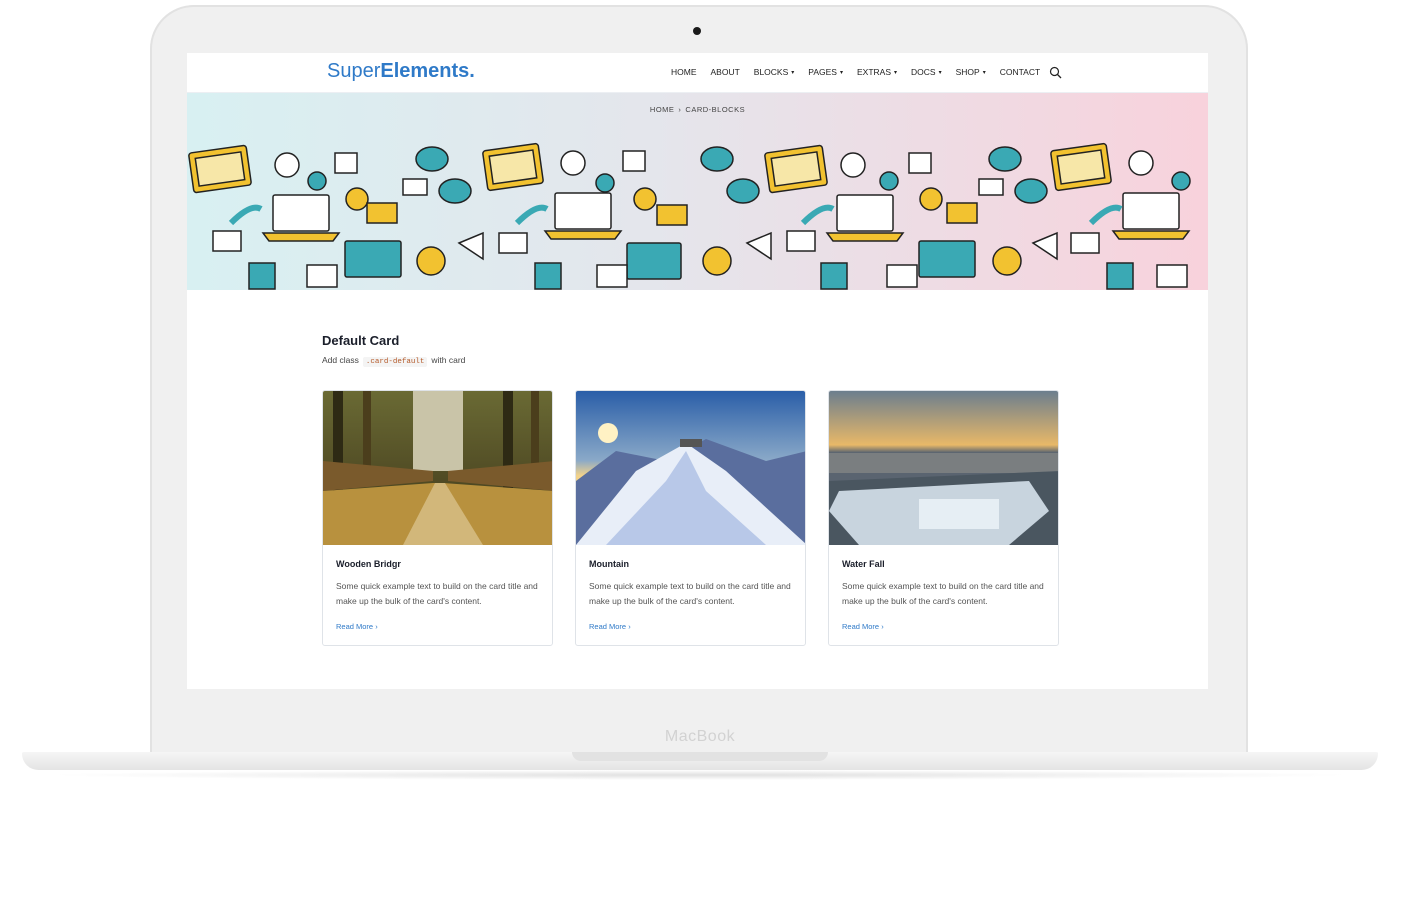 The width and height of the screenshot is (1404, 902). Describe the element at coordinates (863, 564) in the screenshot. I see `card-title: Water Fall` at that location.